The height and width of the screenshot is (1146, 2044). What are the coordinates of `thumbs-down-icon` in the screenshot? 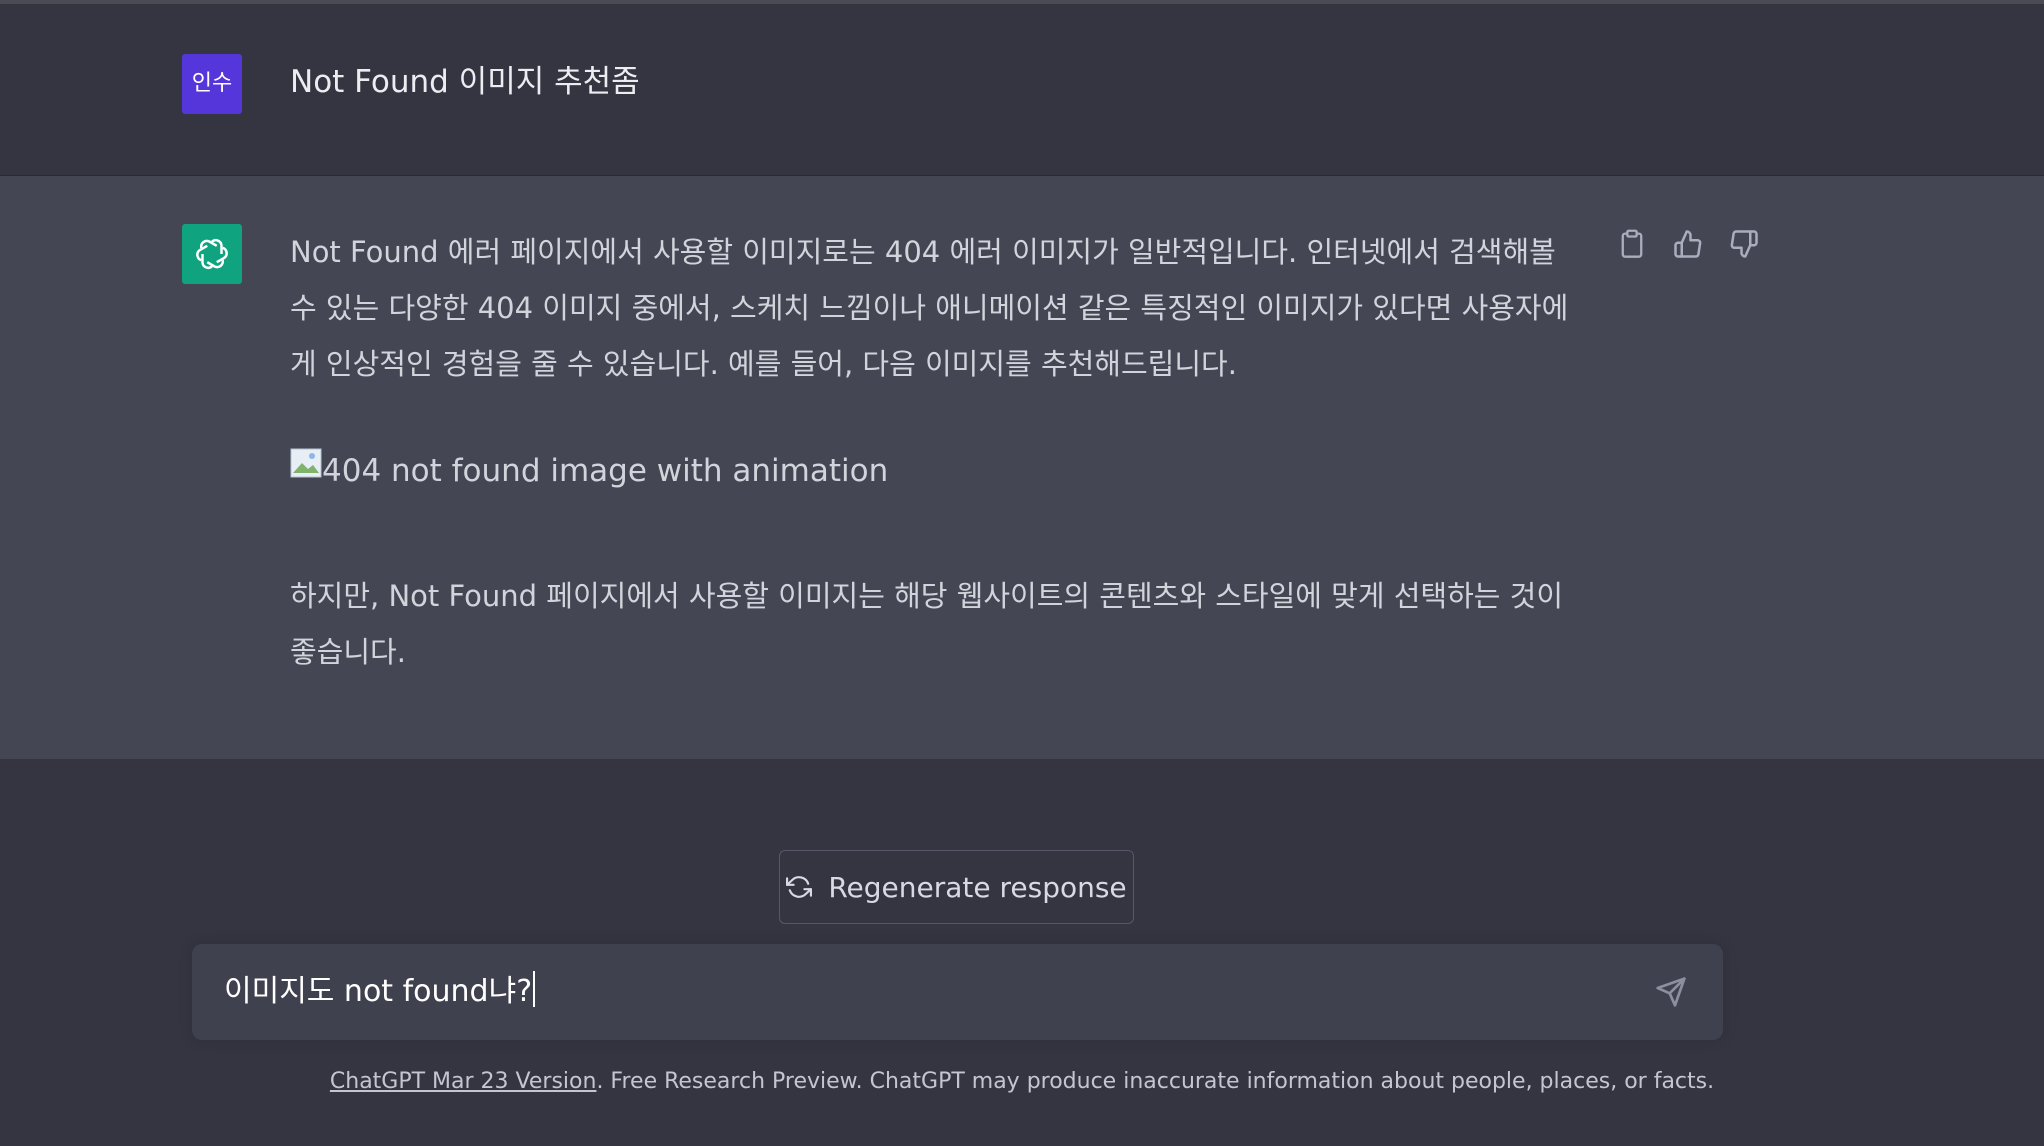 It's located at (1744, 244).